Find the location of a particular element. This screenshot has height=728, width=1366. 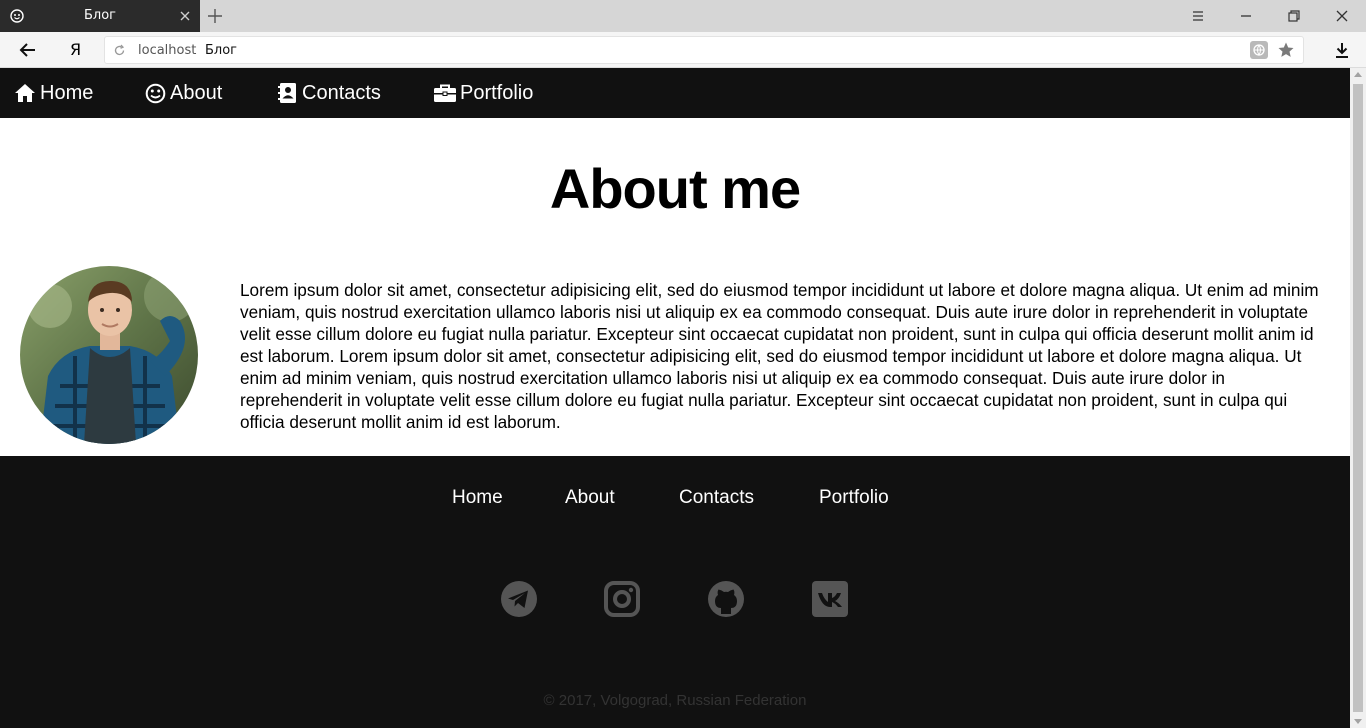

close-tab-icon is located at coordinates (185, 16).